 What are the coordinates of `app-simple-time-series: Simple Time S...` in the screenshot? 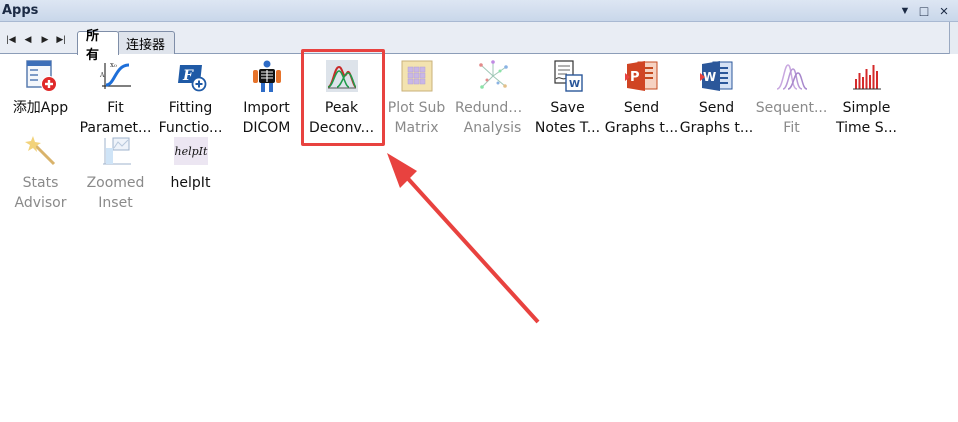 It's located at (866, 96).